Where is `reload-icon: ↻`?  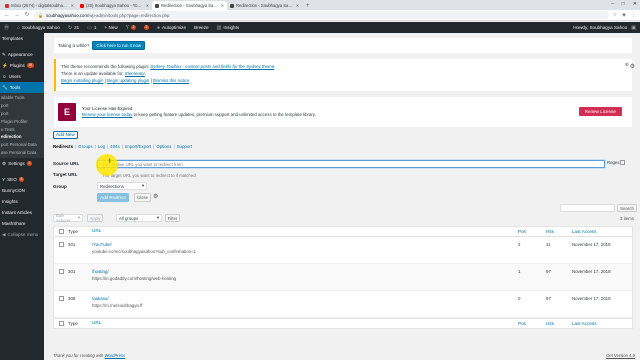 reload-icon: ↻ is located at coordinates (27, 15).